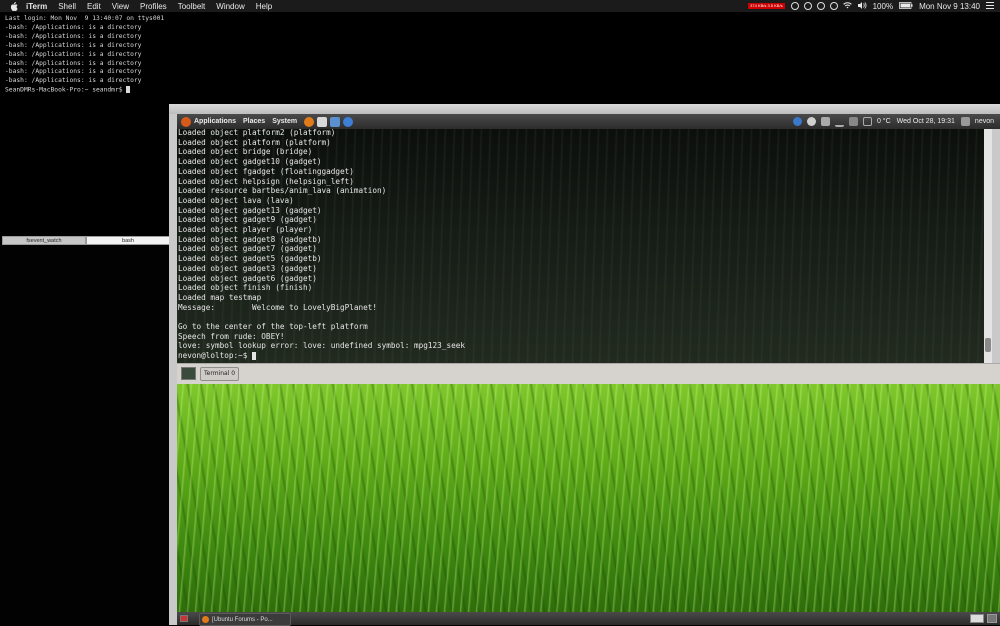  I want to click on terminal-line: Loaded object finish (finish), so click(245, 288).